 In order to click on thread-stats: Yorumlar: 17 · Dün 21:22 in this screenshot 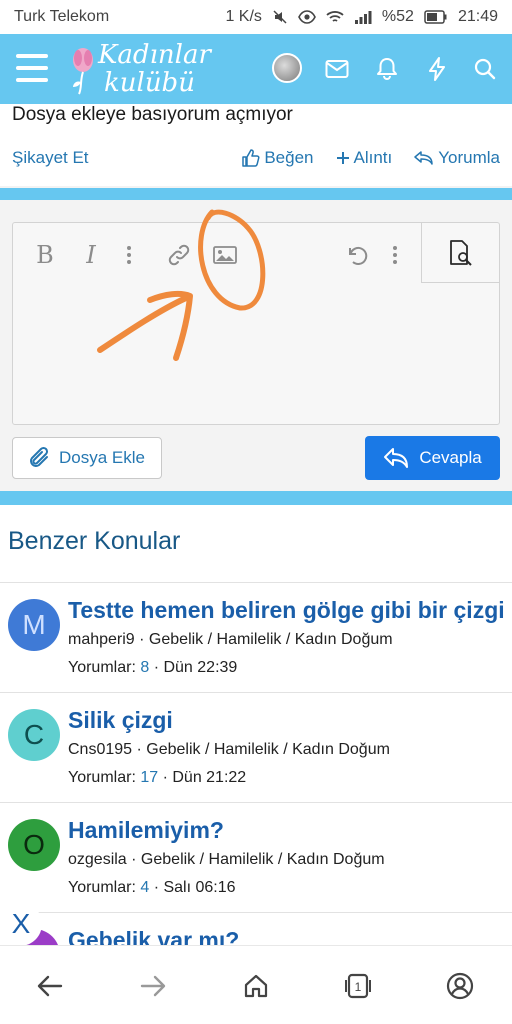, I will do `click(157, 777)`.